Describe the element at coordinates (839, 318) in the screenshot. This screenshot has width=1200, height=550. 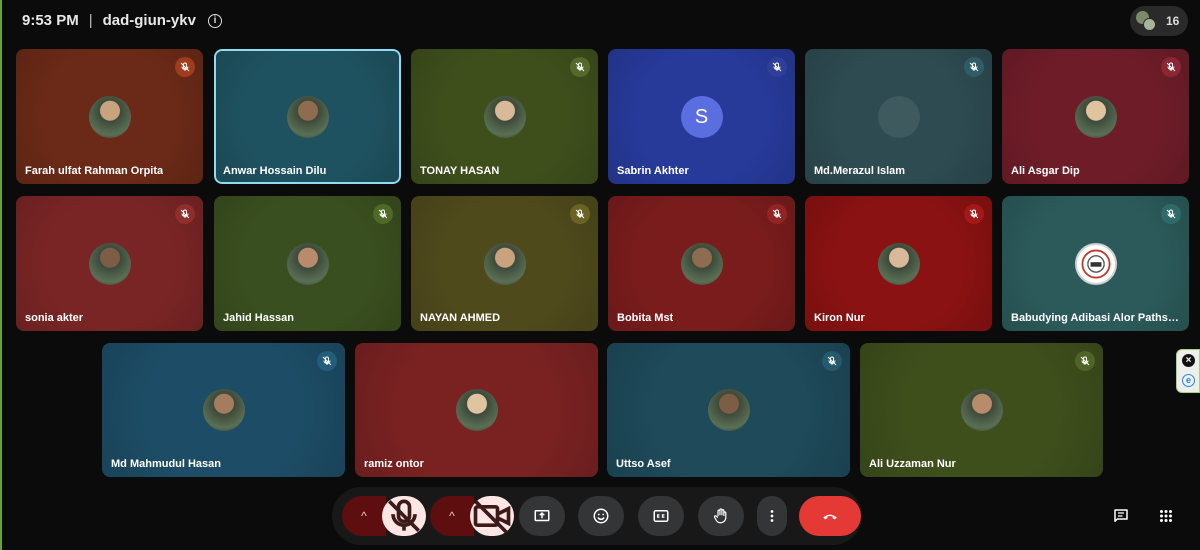
I see `participant-name: Kiron Nur` at that location.